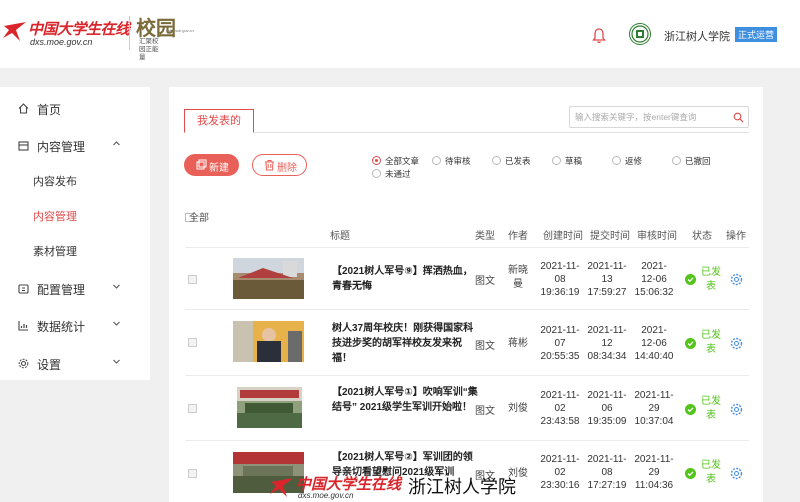 This screenshot has height=502, width=800. I want to click on article-title: 【2021树人军号①】吹响军训“集结号” 2021级学生军训开始啦！, so click(405, 400).